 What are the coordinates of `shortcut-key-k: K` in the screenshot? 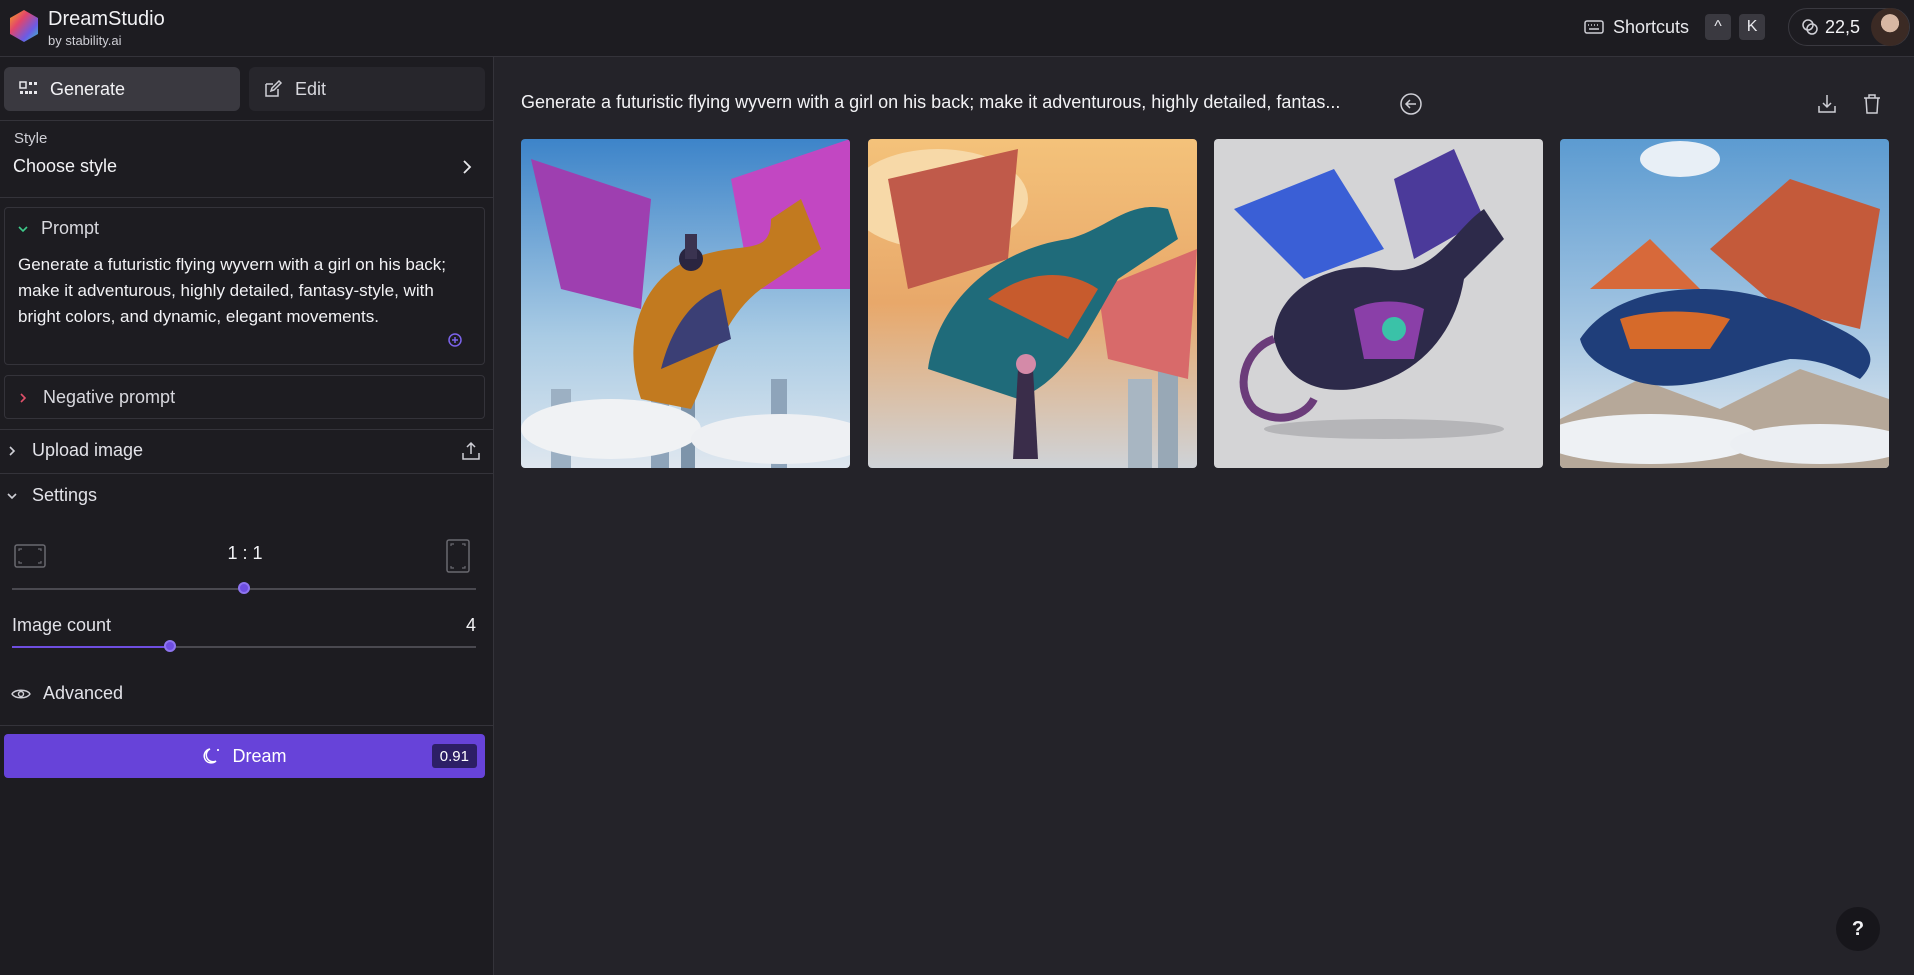 It's located at (1752, 27).